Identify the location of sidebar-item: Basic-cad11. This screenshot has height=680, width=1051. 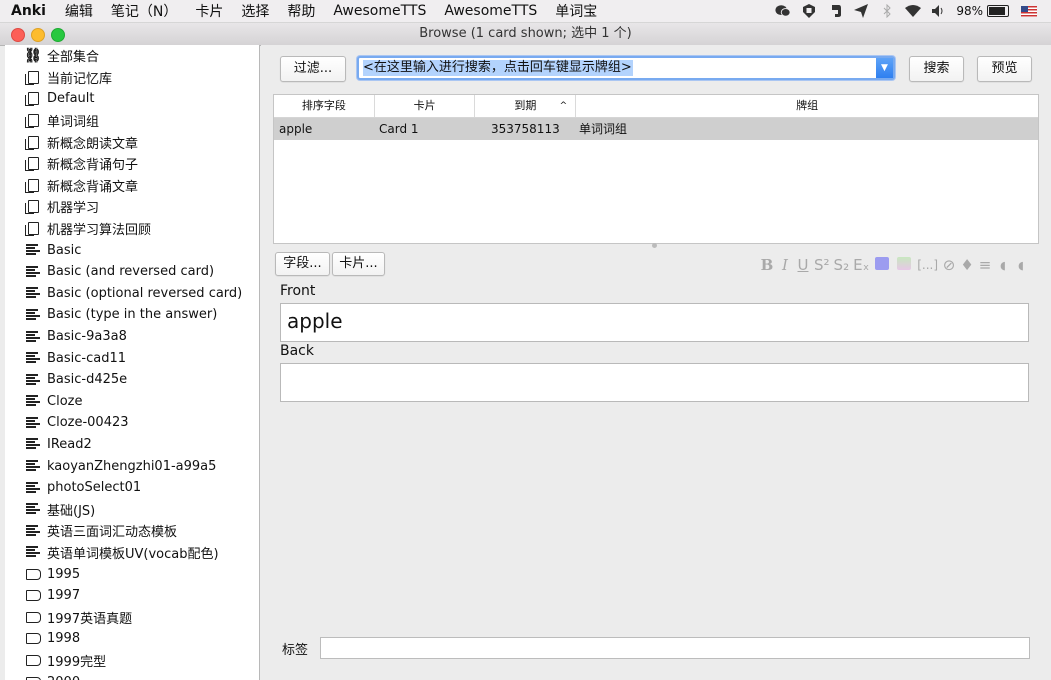
(132, 358).